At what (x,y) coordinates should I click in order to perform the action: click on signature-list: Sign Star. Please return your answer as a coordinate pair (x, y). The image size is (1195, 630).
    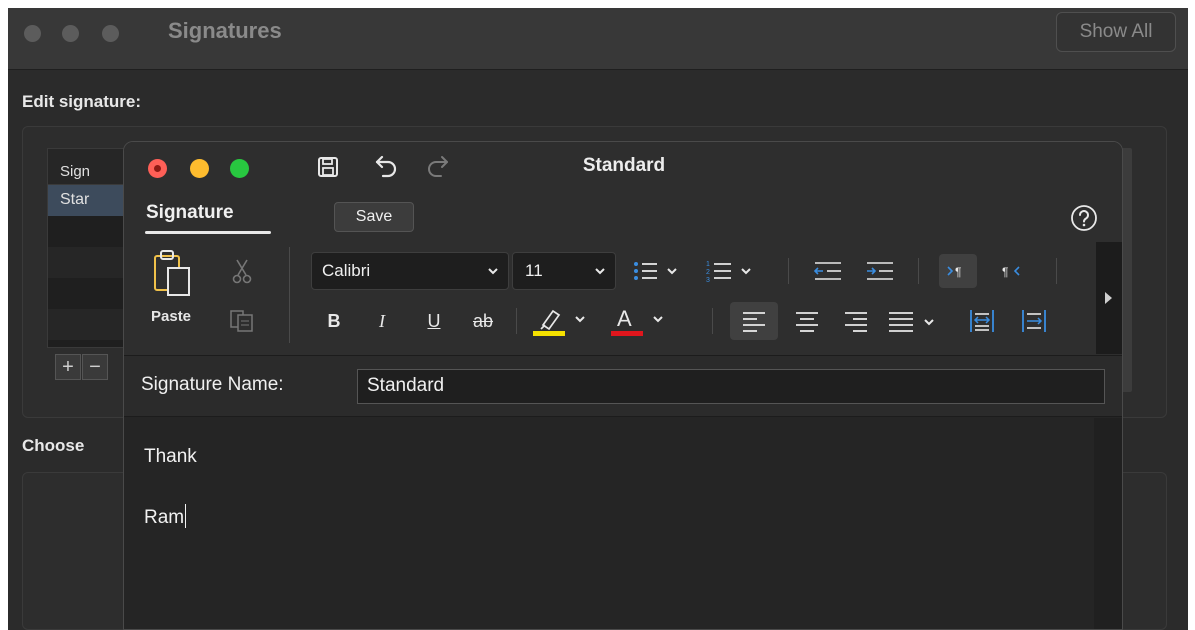
    Looking at the image, I should click on (87, 248).